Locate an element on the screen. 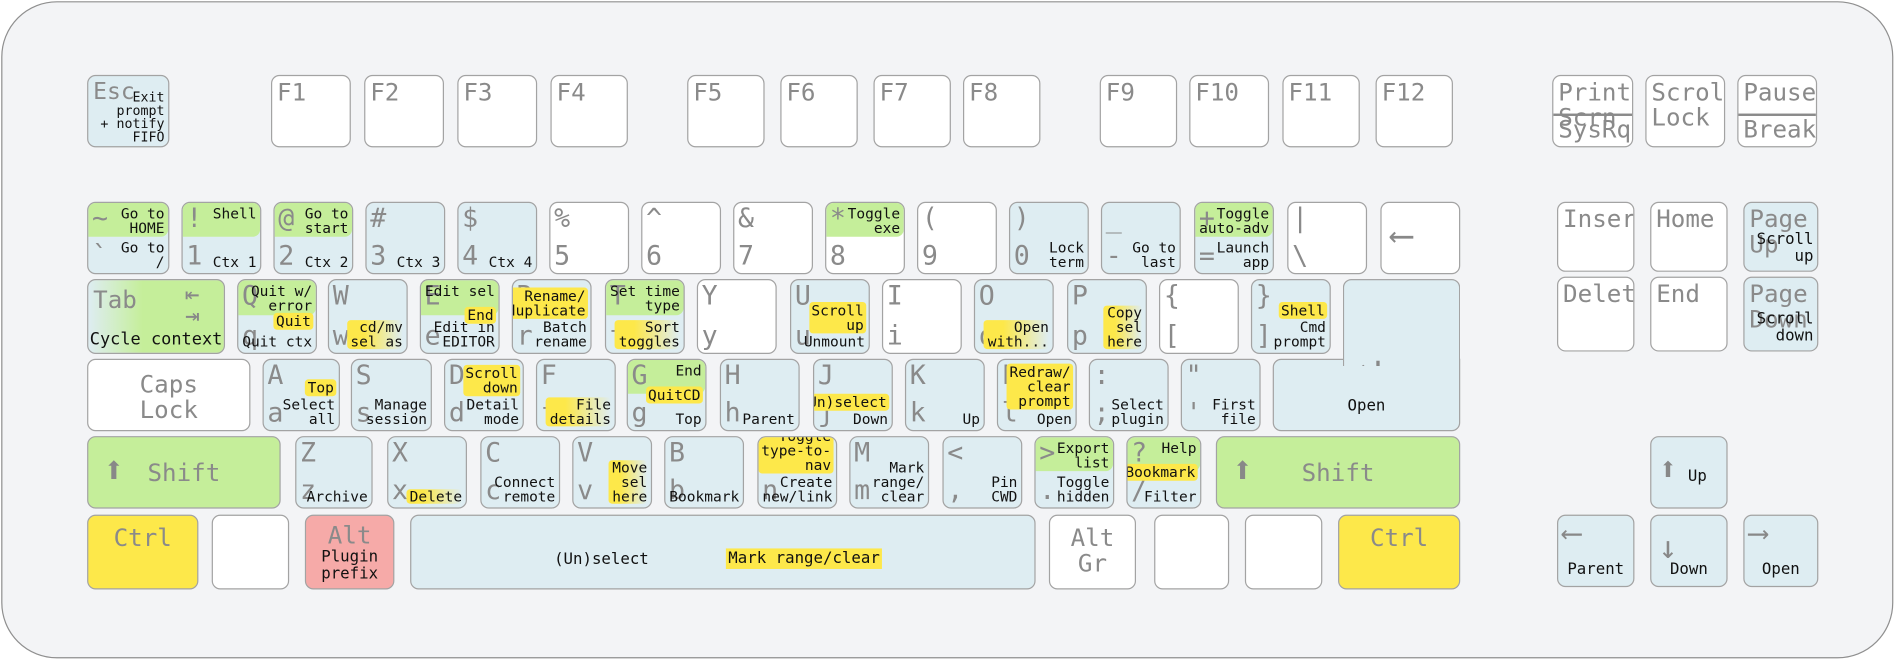  key-f2: F2 is located at coordinates (404, 111).